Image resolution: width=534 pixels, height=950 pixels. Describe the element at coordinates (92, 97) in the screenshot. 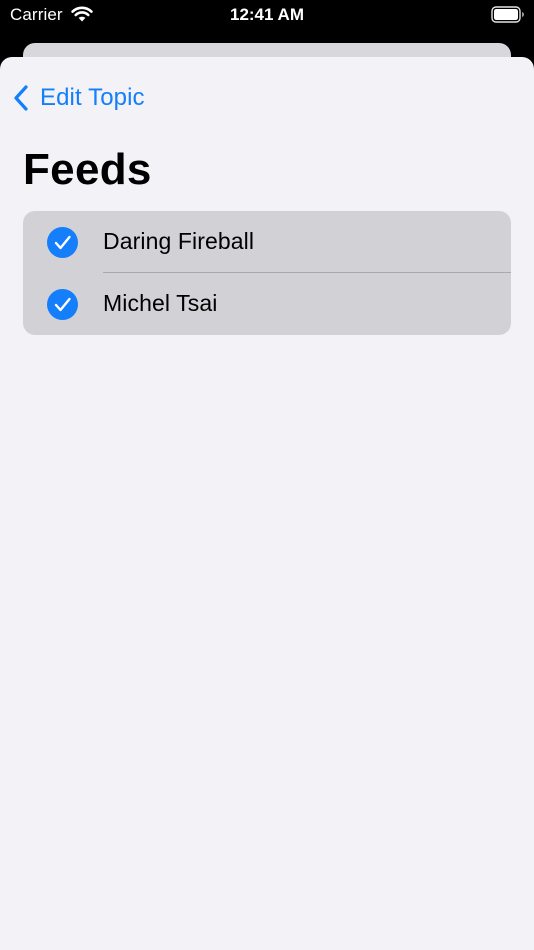

I see `back-button-label: Edit Topic` at that location.